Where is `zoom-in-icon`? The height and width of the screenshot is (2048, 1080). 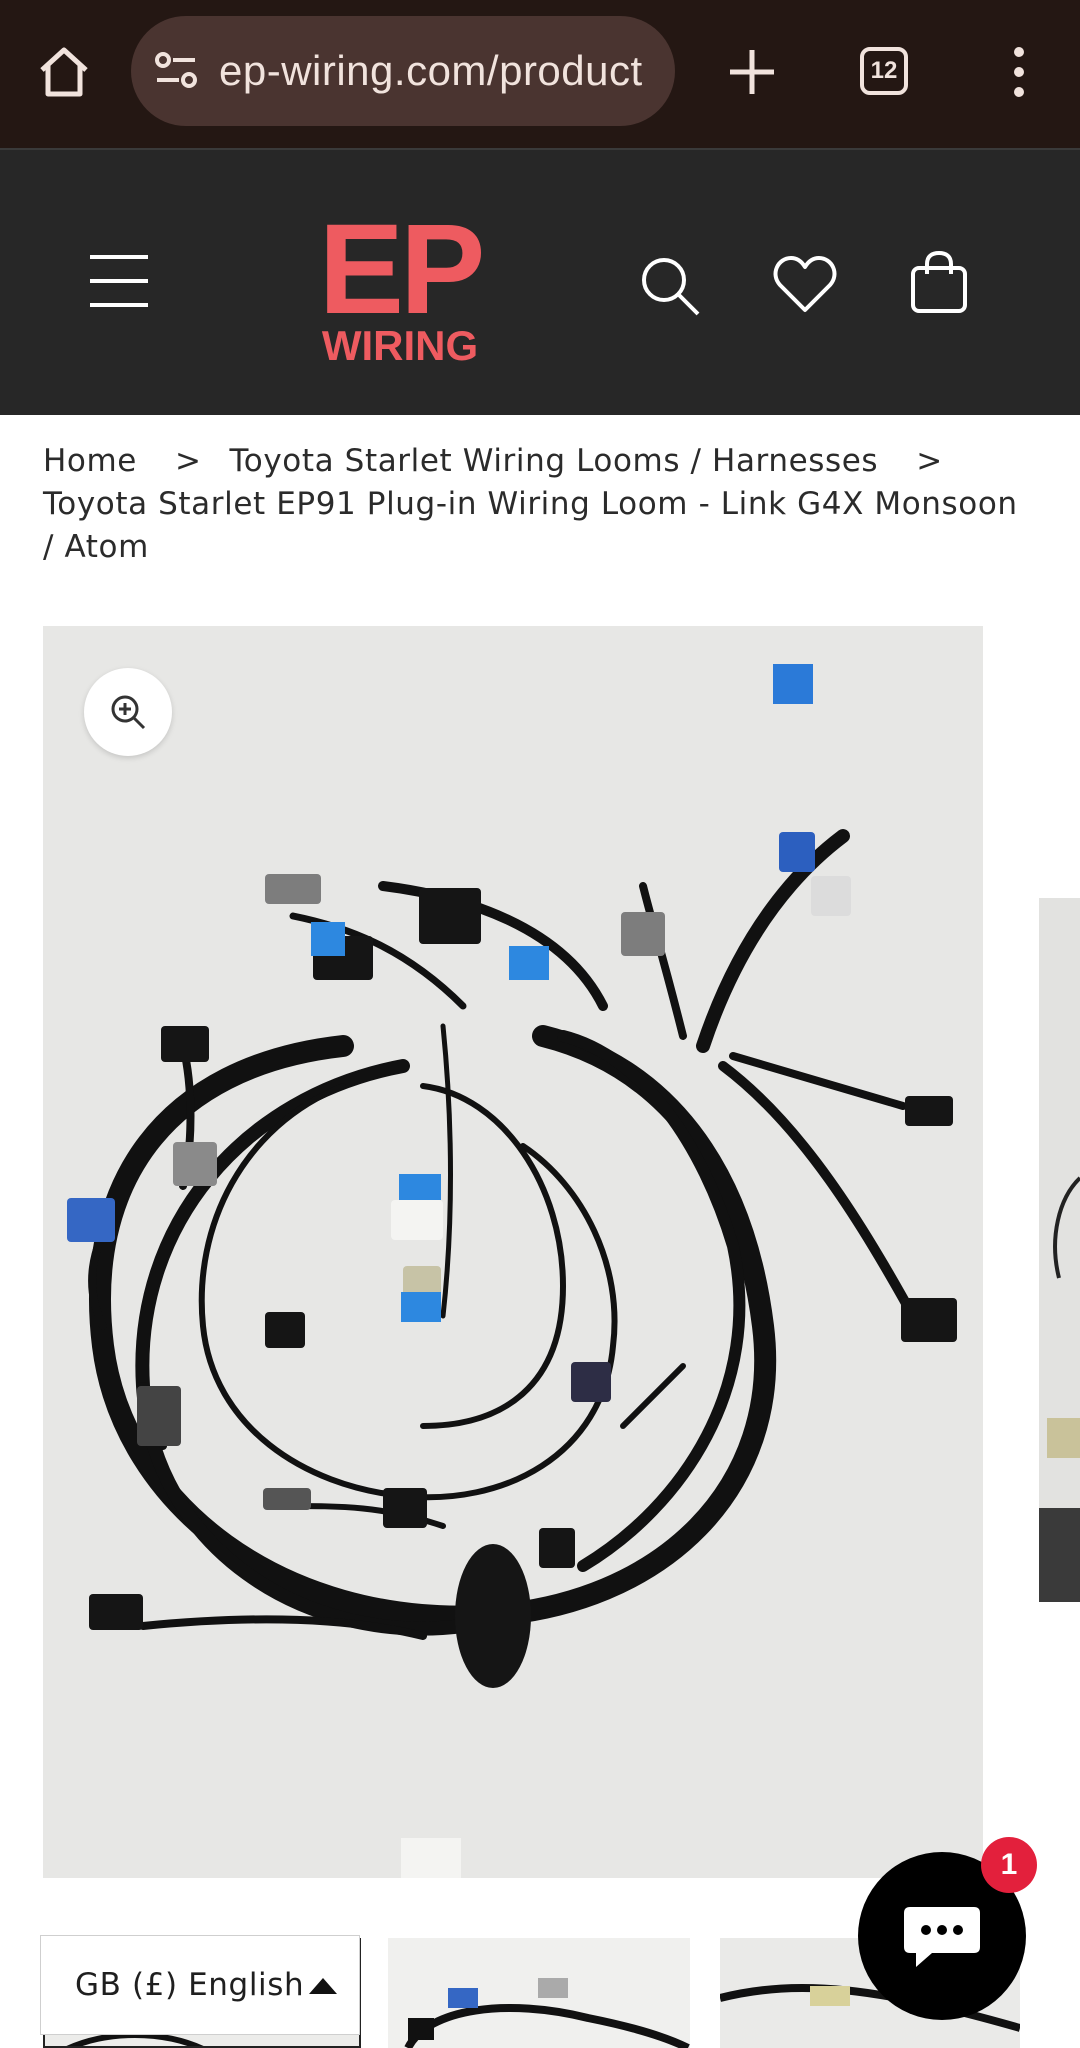 zoom-in-icon is located at coordinates (128, 712).